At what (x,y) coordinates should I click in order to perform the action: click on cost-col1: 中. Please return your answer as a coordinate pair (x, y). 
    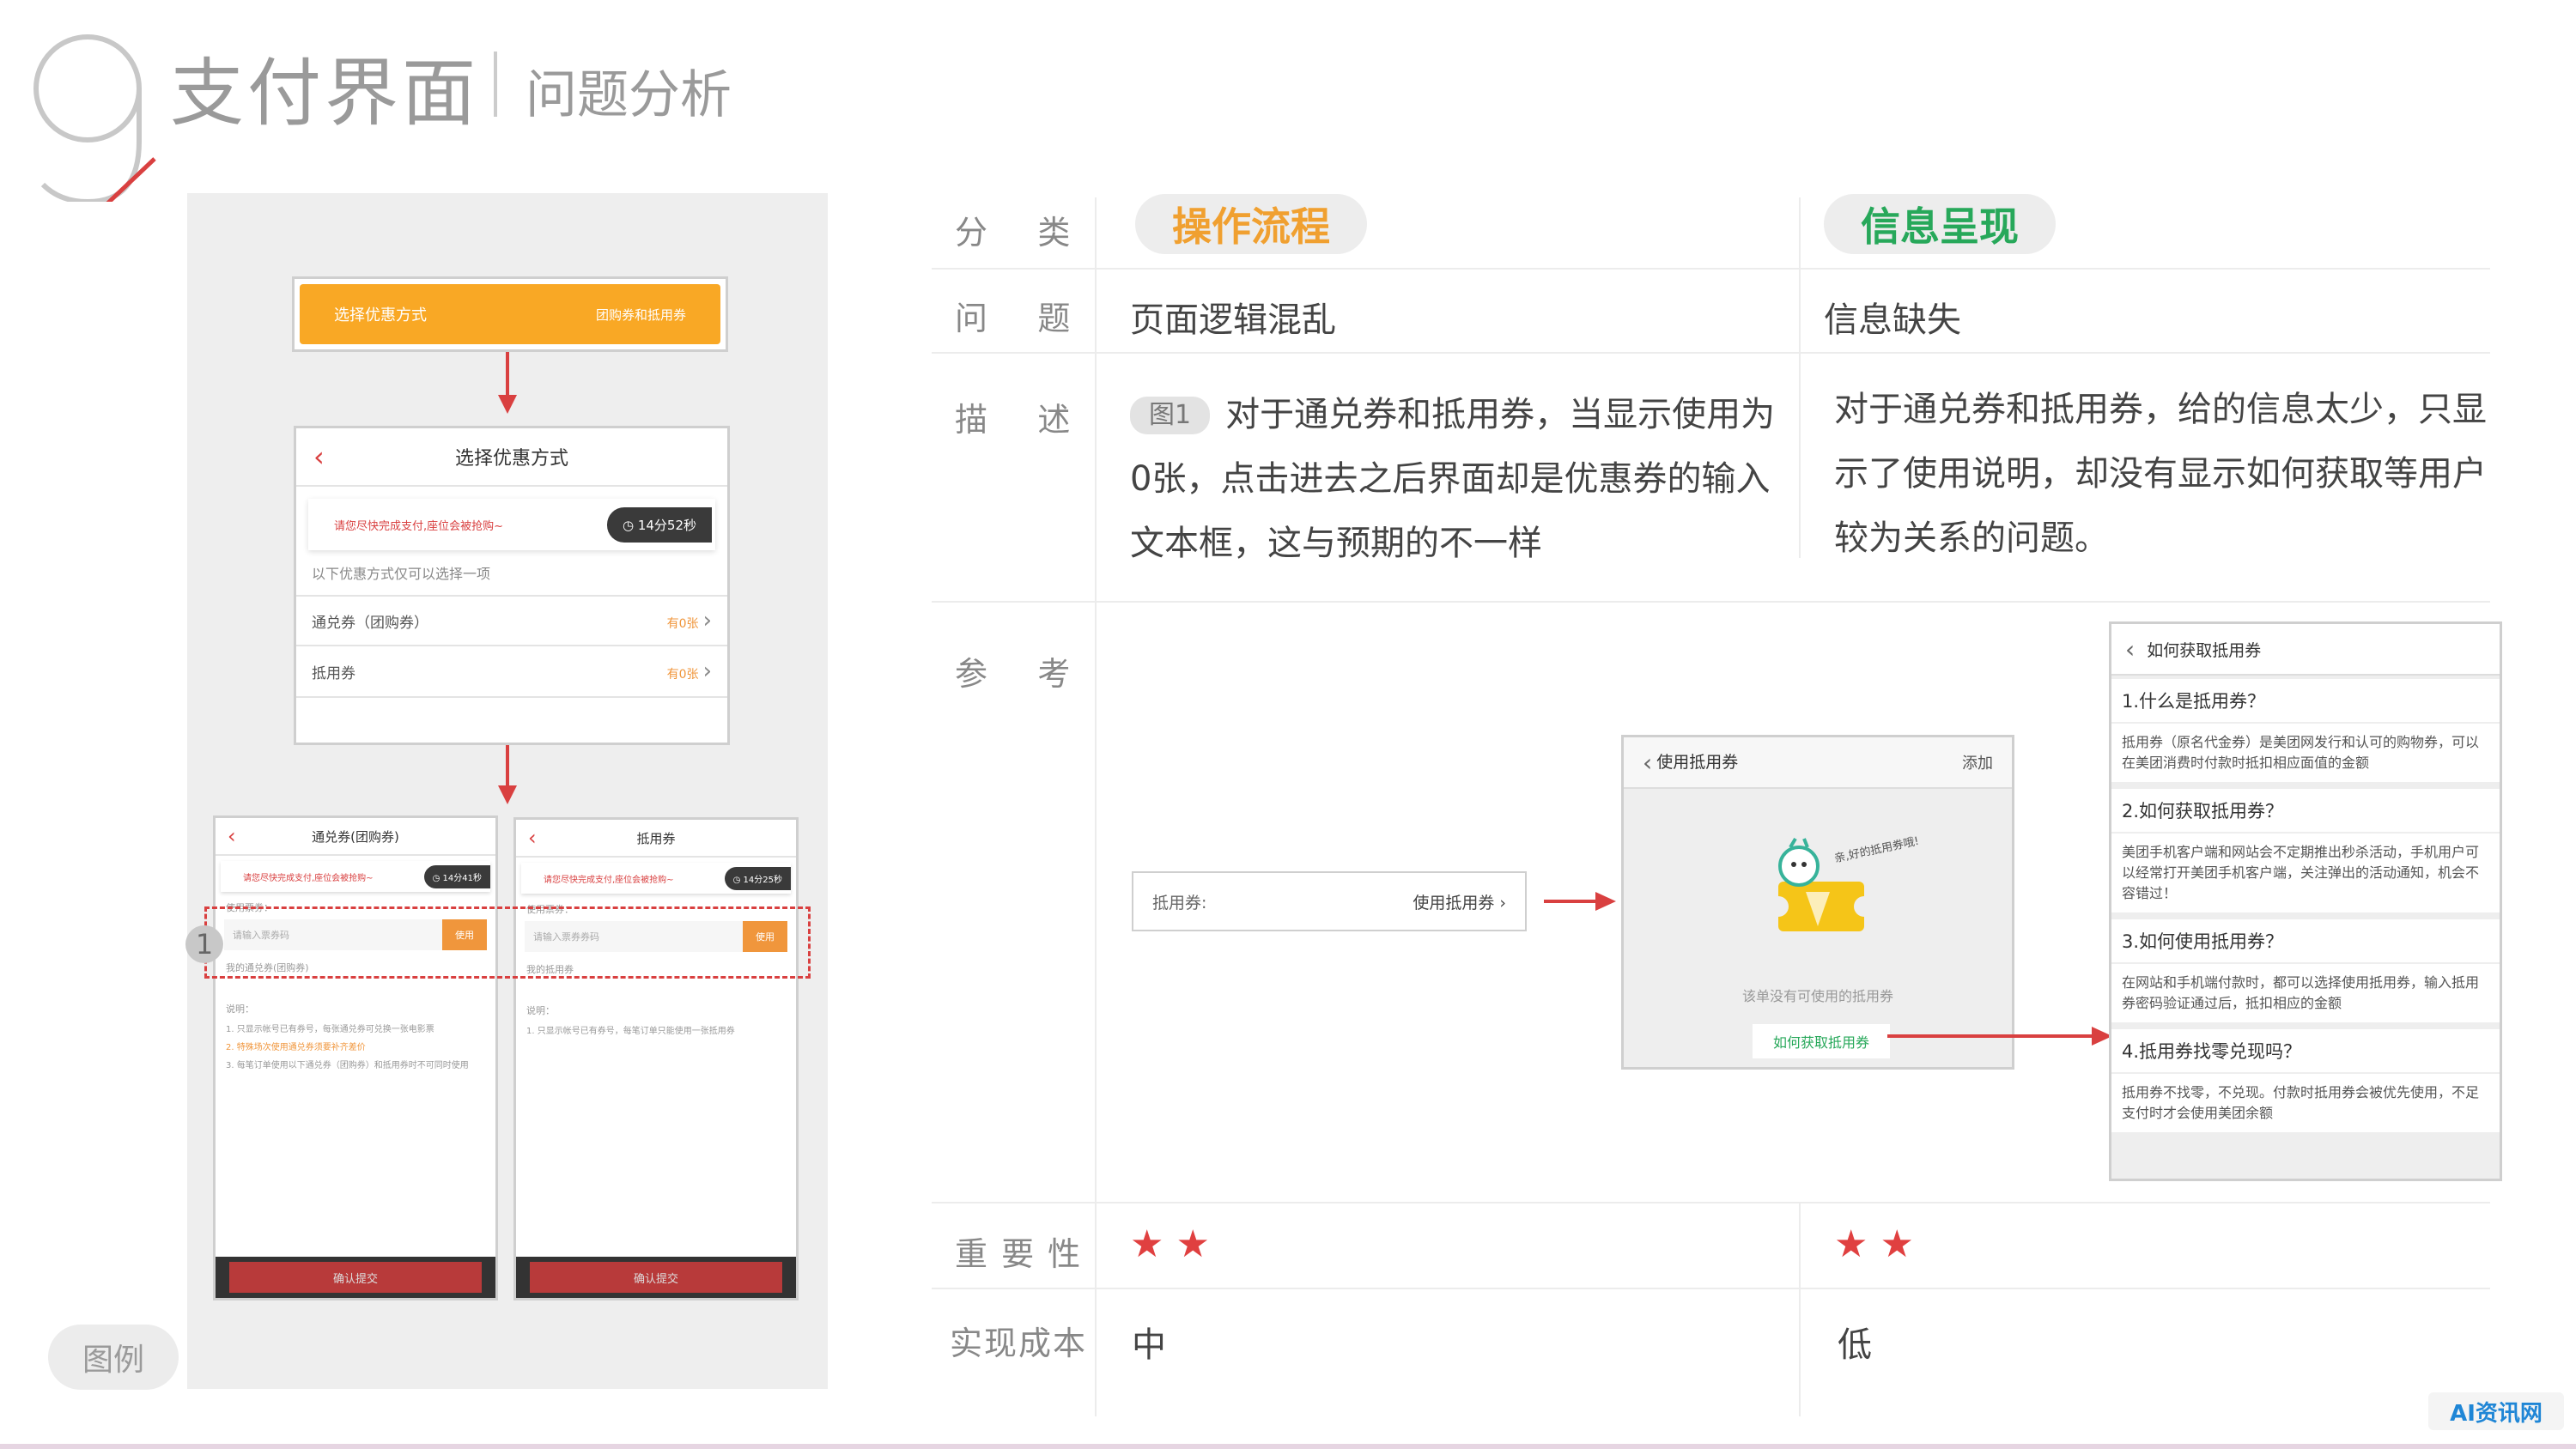
    Looking at the image, I should click on (1149, 1345).